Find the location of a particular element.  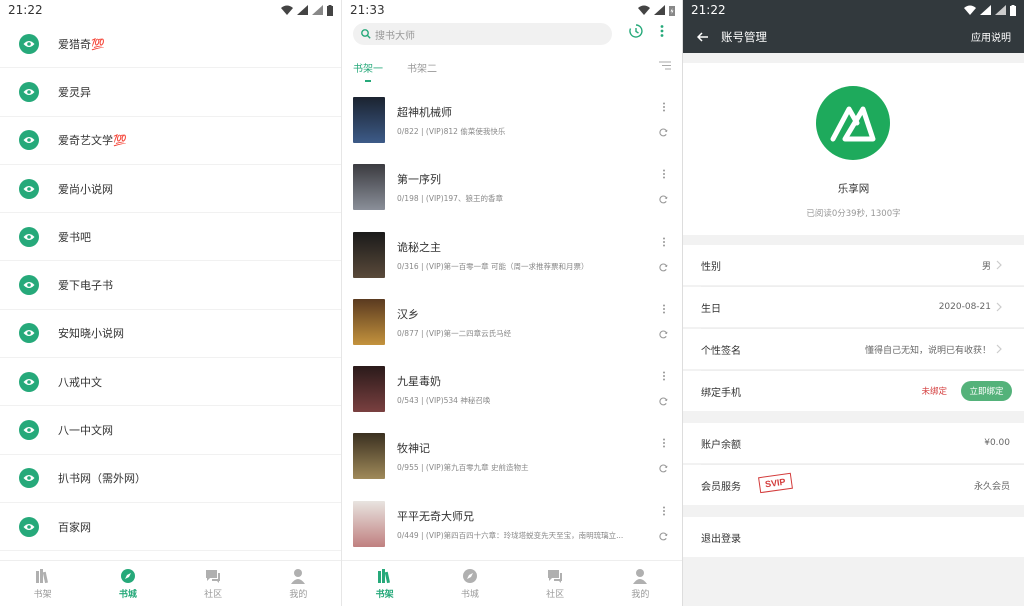

tab-label: 社区 is located at coordinates (213, 594).